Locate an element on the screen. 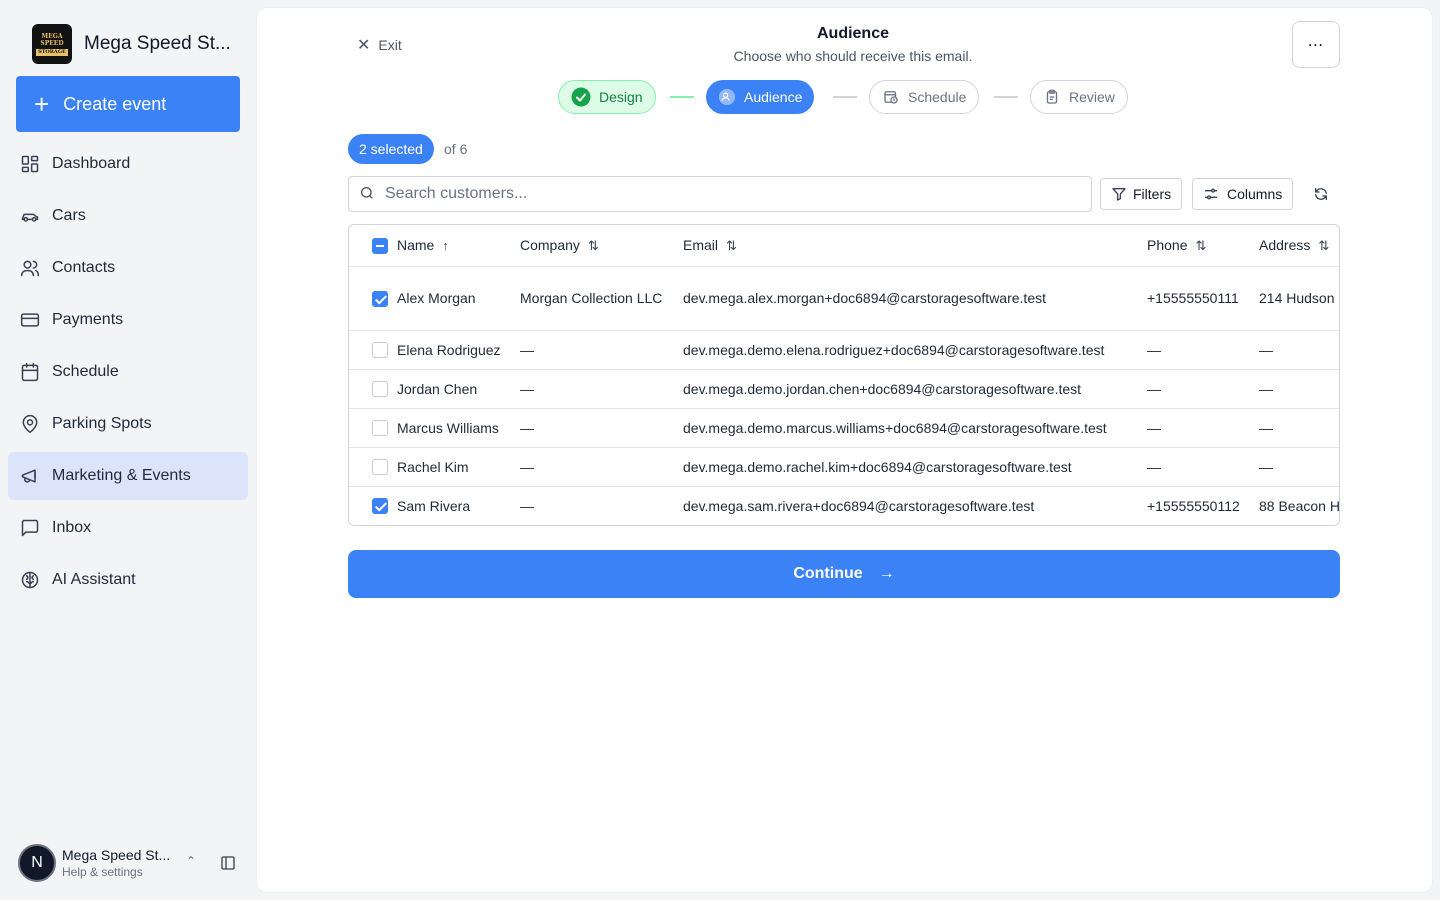  step-review: Review is located at coordinates (1079, 97).